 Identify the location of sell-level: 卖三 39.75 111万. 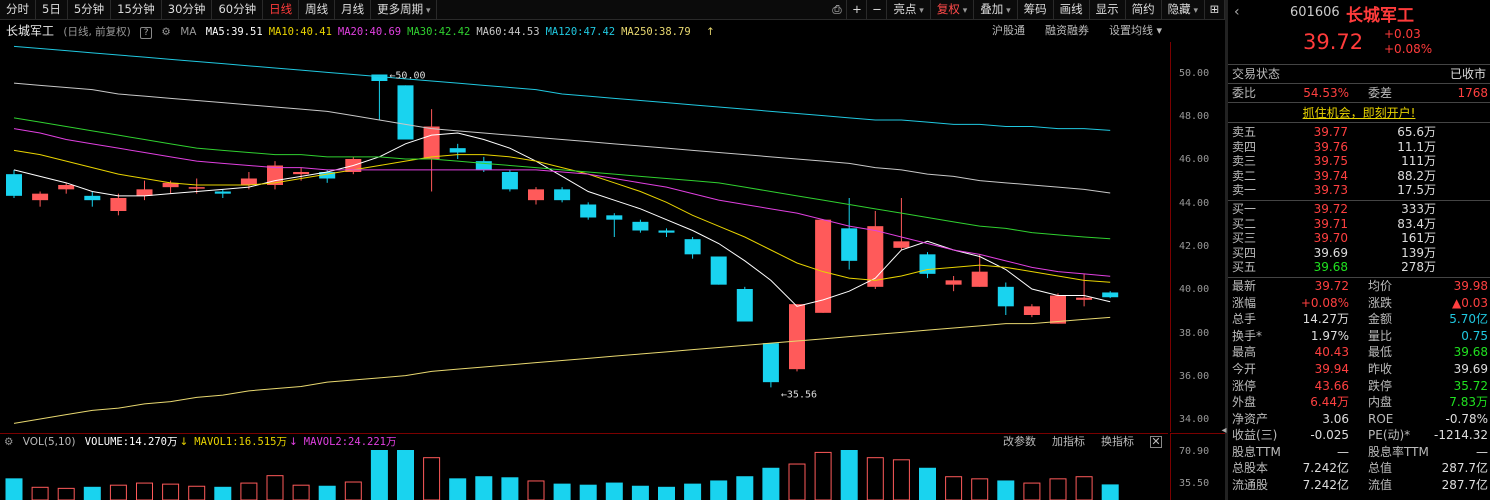
(1359, 161).